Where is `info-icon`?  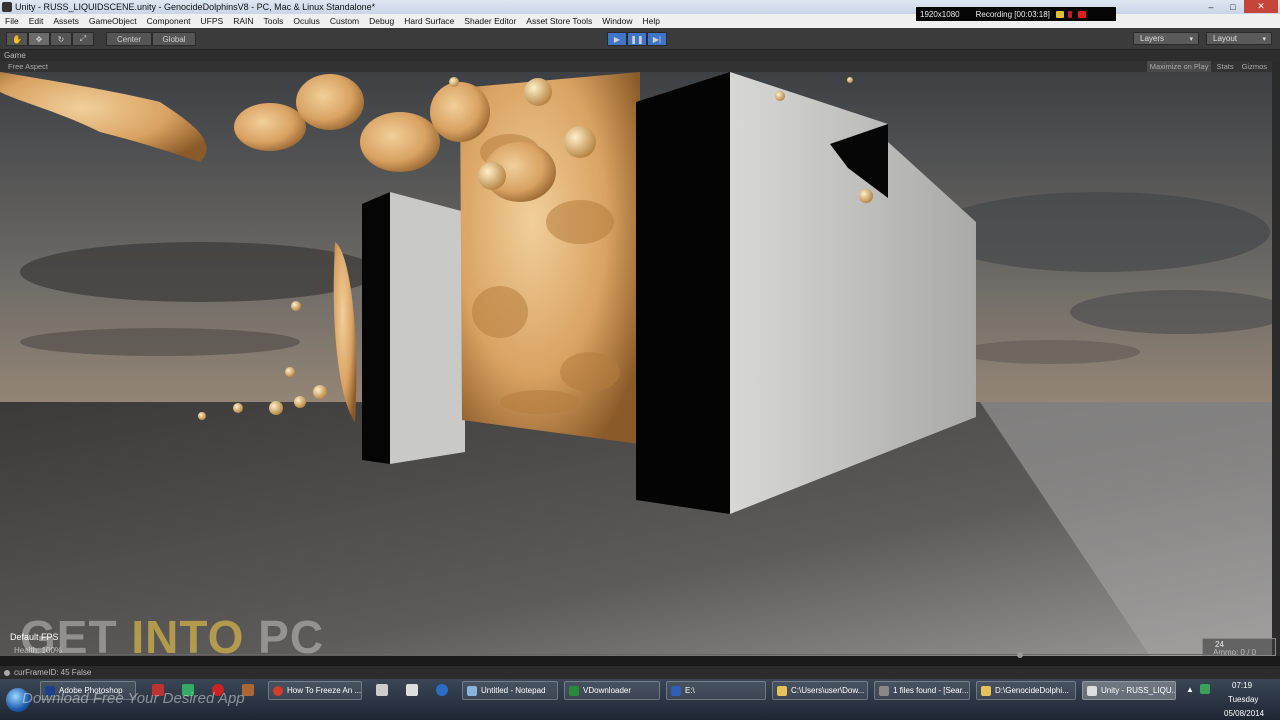 info-icon is located at coordinates (7, 672).